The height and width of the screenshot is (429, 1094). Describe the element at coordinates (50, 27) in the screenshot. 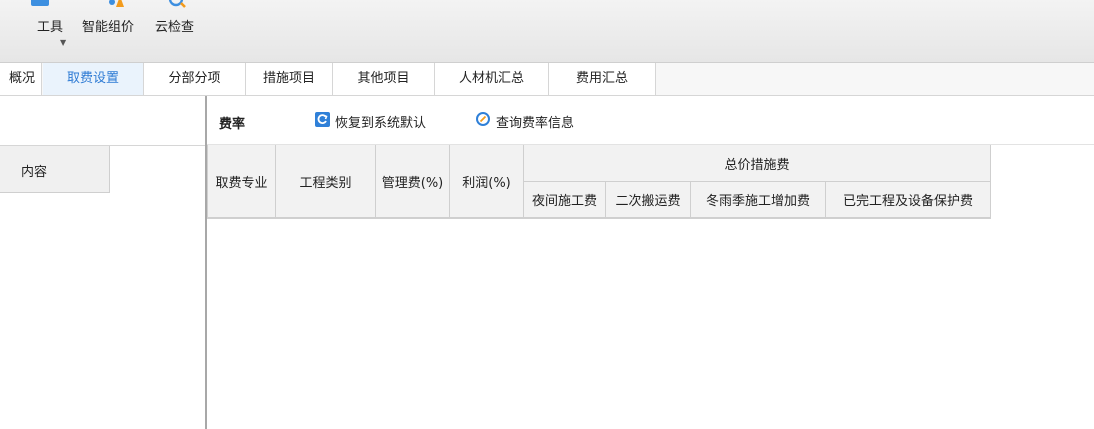

I see `tools-label: 工具` at that location.